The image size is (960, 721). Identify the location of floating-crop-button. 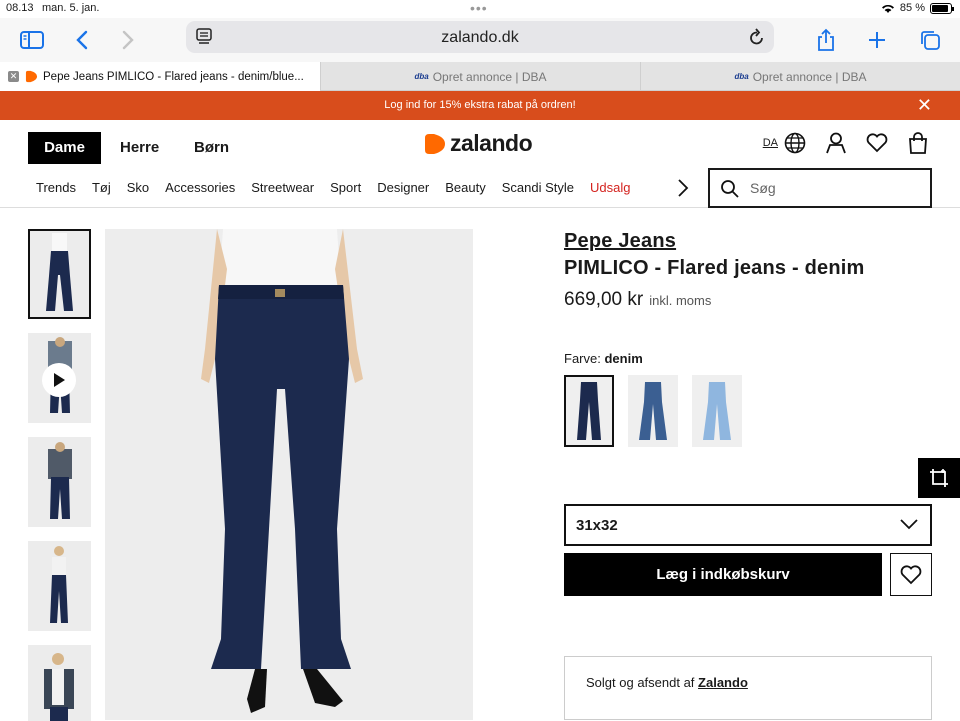
(939, 478).